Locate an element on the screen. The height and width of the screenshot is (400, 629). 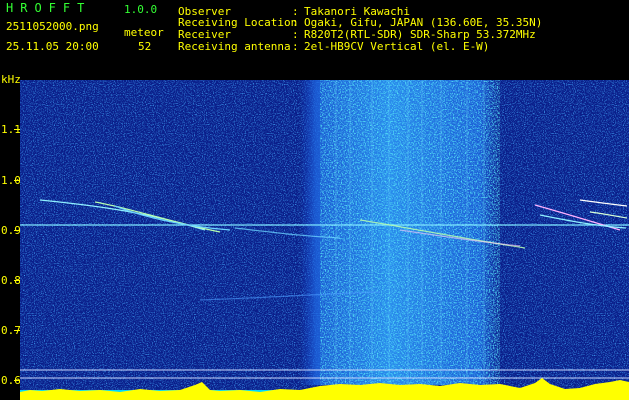
app-version: 1.0.0 is located at coordinates (141, 9).